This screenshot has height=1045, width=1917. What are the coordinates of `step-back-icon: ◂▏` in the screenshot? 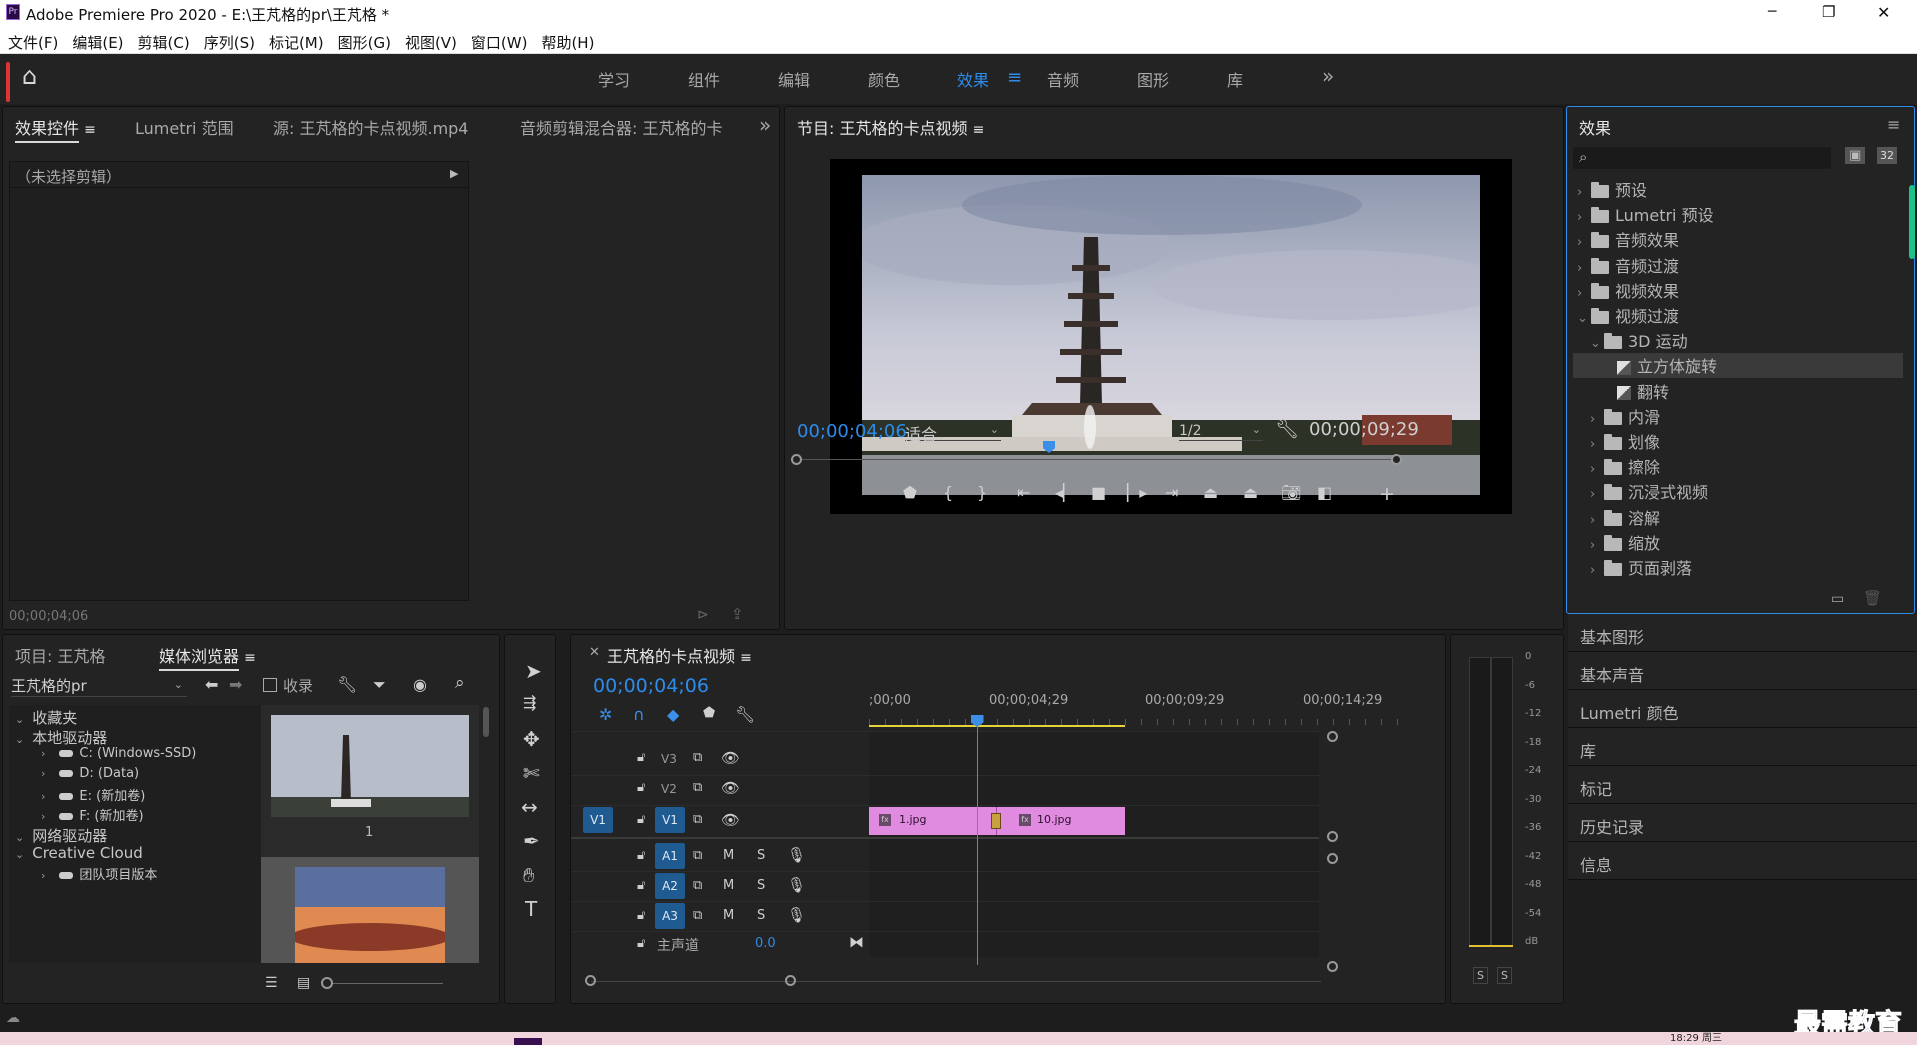 It's located at (1065, 492).